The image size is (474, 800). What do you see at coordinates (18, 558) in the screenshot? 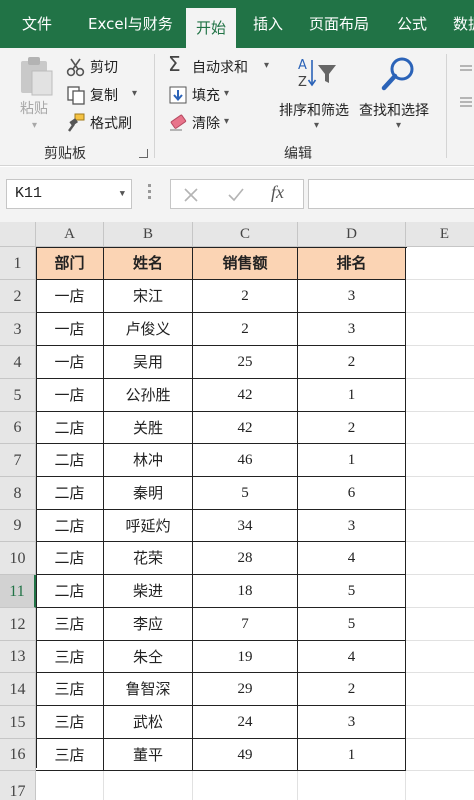
I see `row-header: 10` at bounding box center [18, 558].